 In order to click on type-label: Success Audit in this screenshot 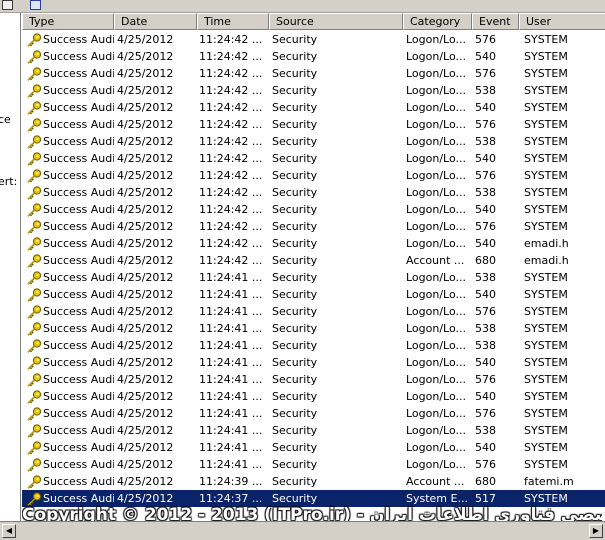, I will do `click(78, 277)`.